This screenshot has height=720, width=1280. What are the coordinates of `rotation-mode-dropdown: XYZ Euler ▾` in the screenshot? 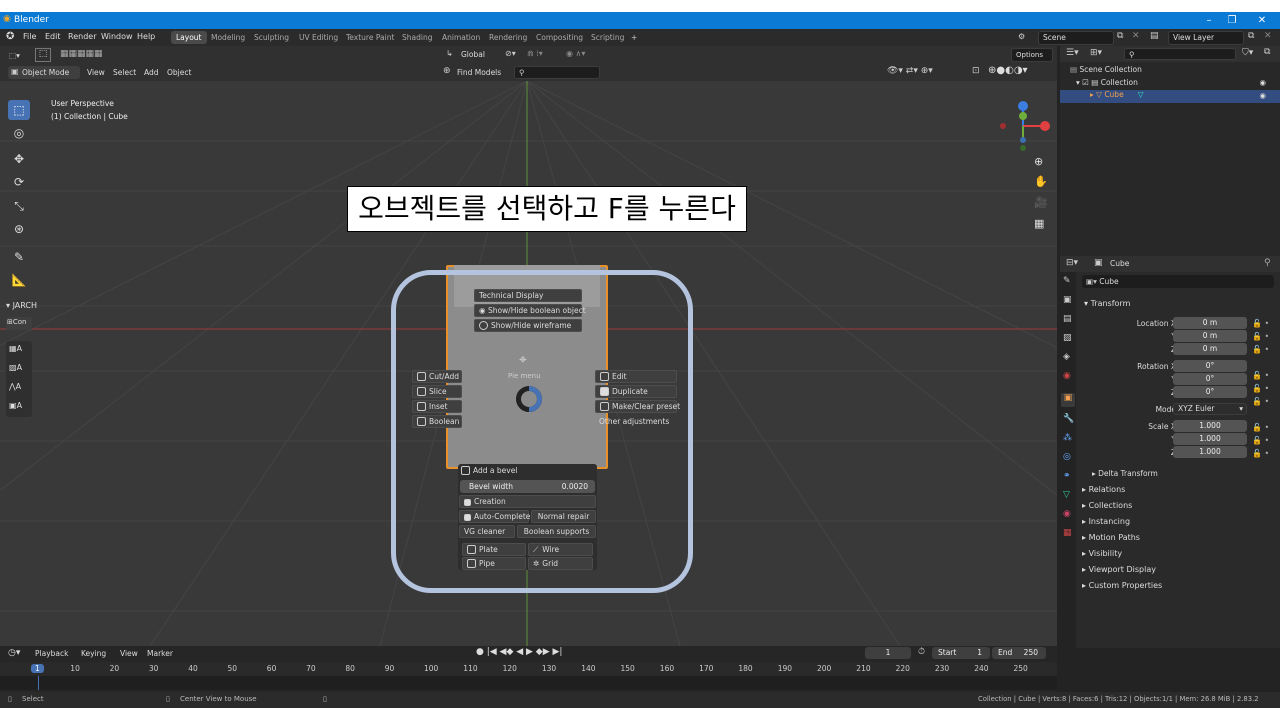 It's located at (1210, 409).